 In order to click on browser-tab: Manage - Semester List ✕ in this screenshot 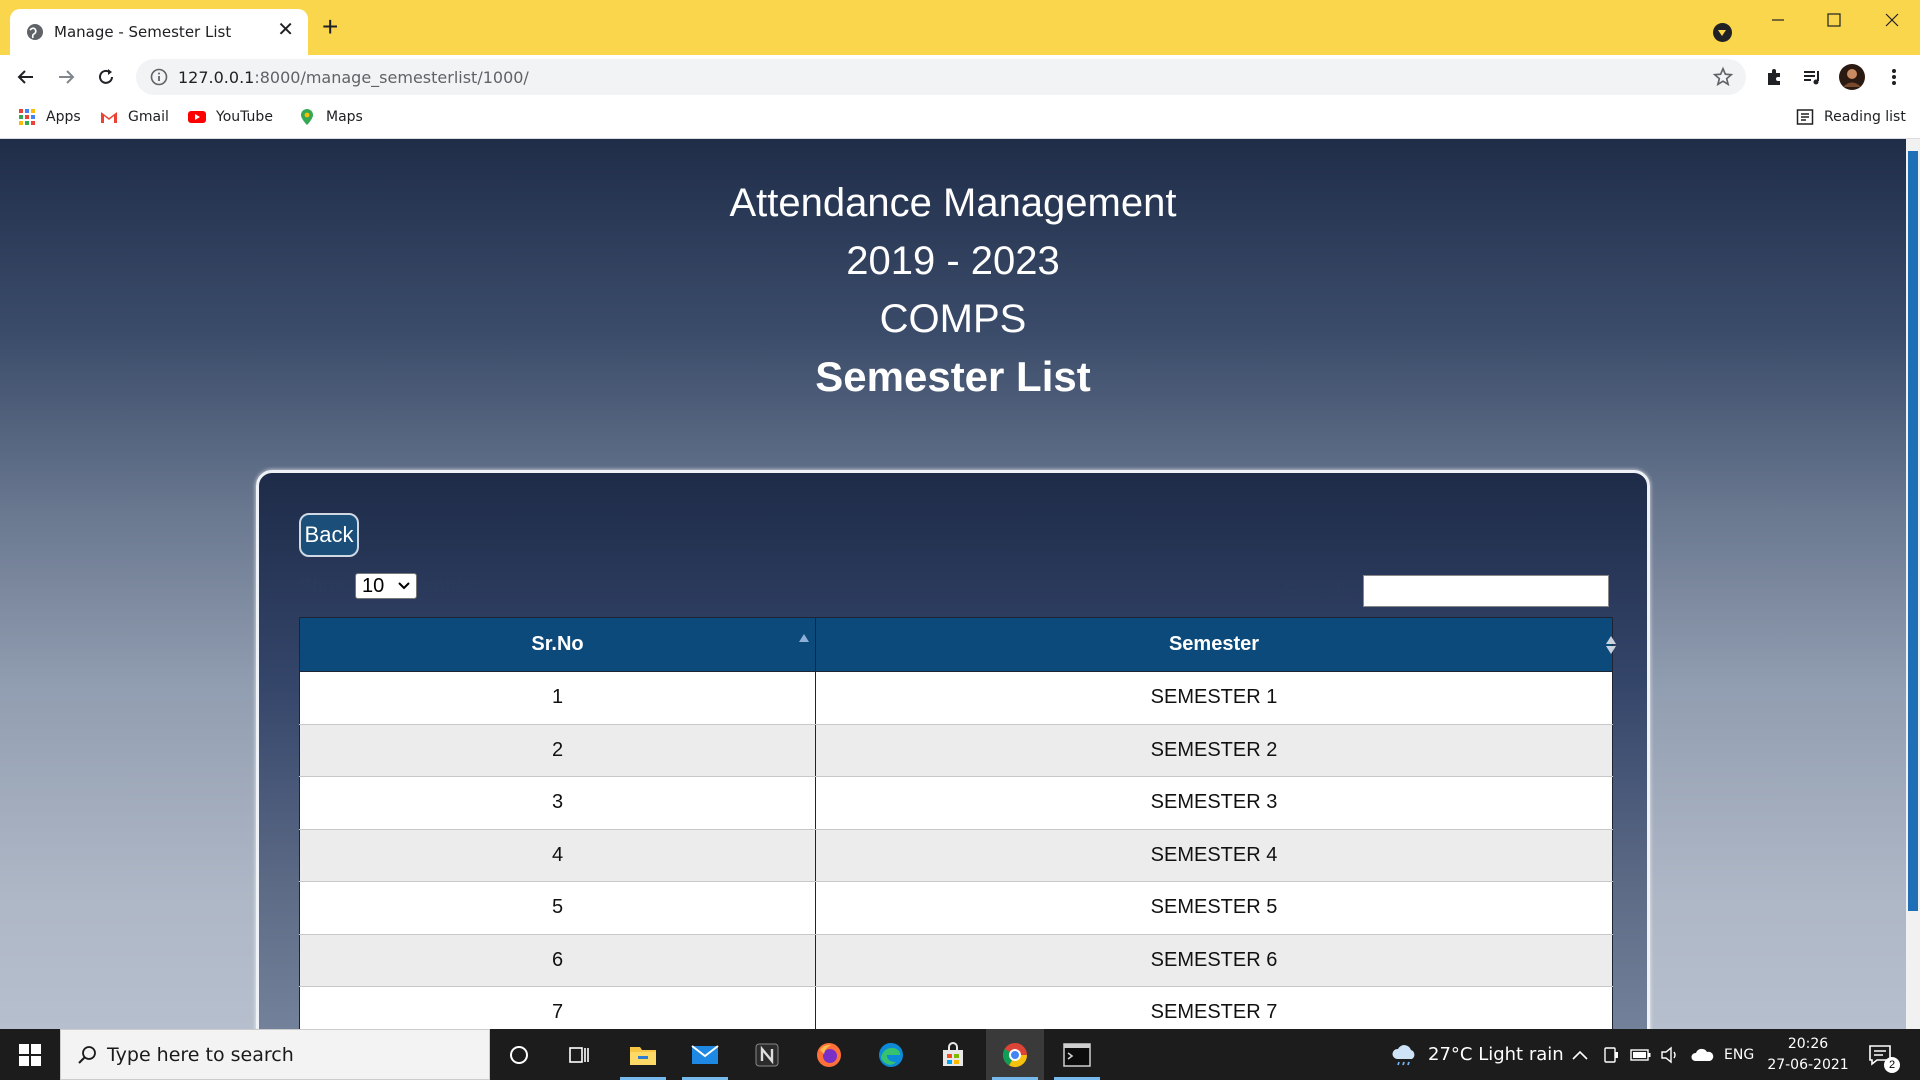, I will do `click(159, 32)`.